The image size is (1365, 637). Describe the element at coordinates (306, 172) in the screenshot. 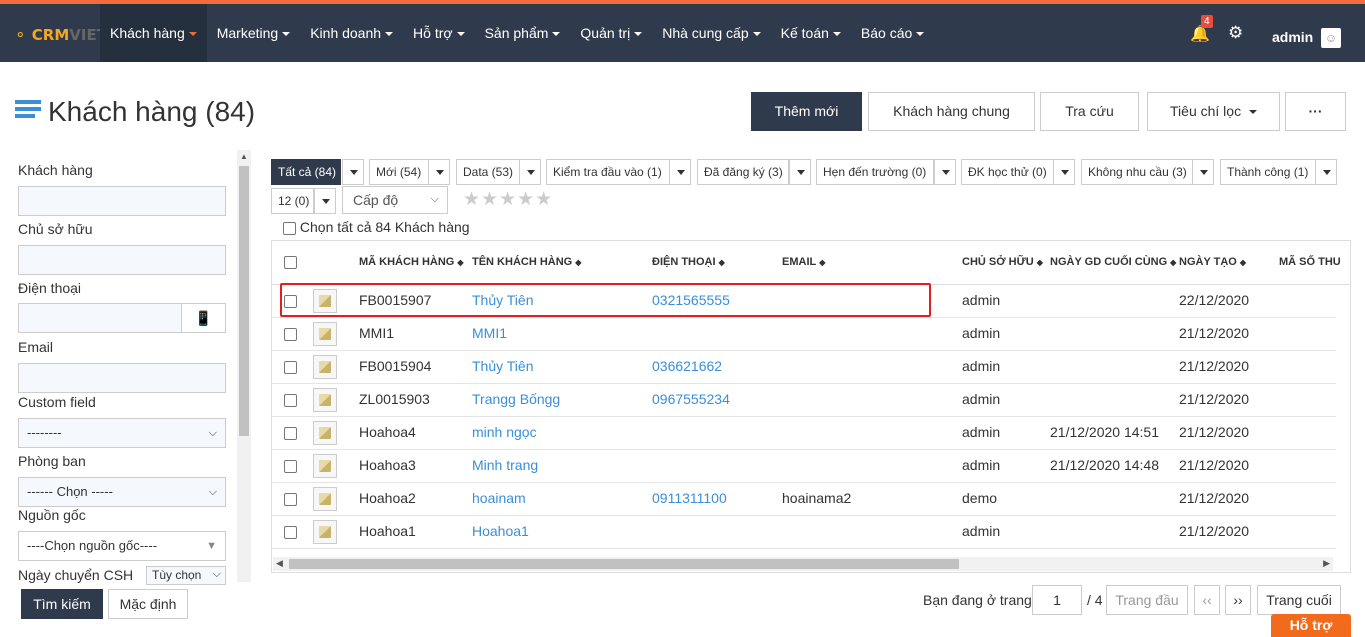

I see `filter-tab-all: Tất cả (84)` at that location.